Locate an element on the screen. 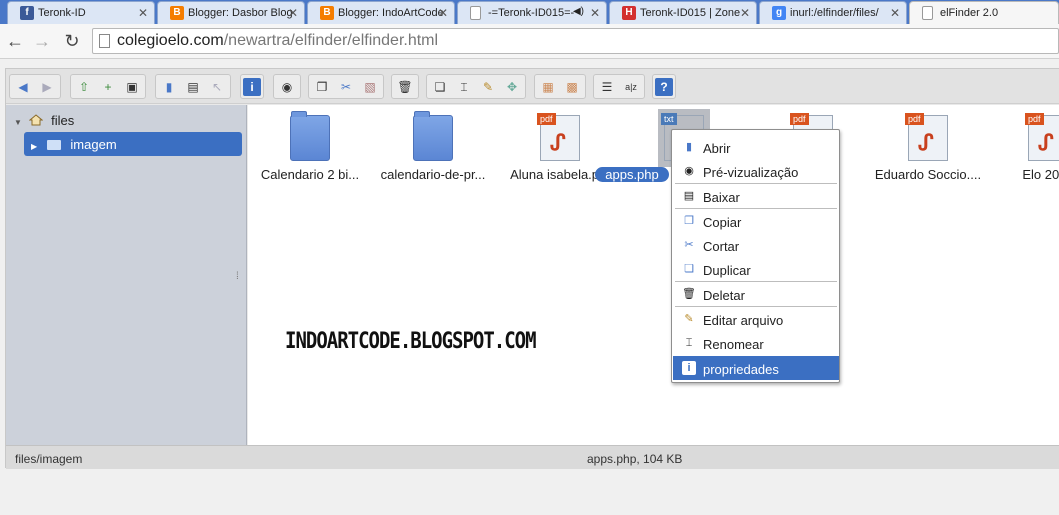  folder-icon is located at coordinates (433, 136).